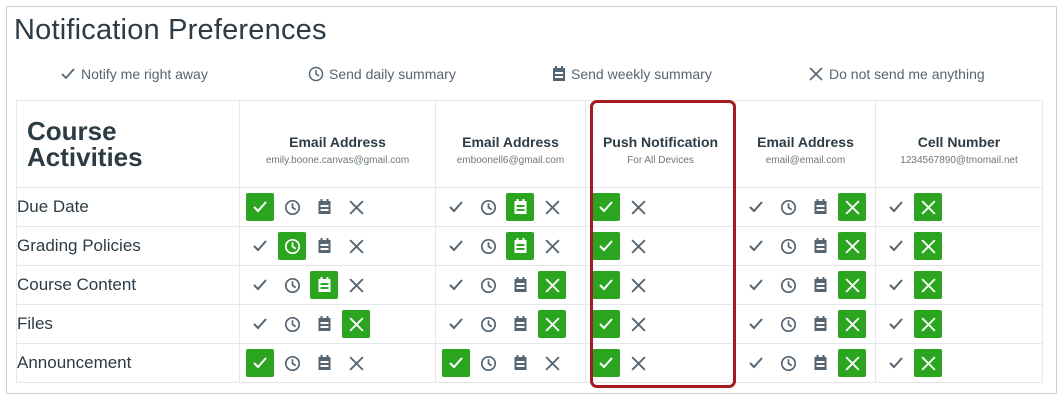 Image resolution: width=1063 pixels, height=400 pixels. Describe the element at coordinates (959, 144) in the screenshot. I see `channel-header: Cell Number 1234567890@tmomail.net` at that location.